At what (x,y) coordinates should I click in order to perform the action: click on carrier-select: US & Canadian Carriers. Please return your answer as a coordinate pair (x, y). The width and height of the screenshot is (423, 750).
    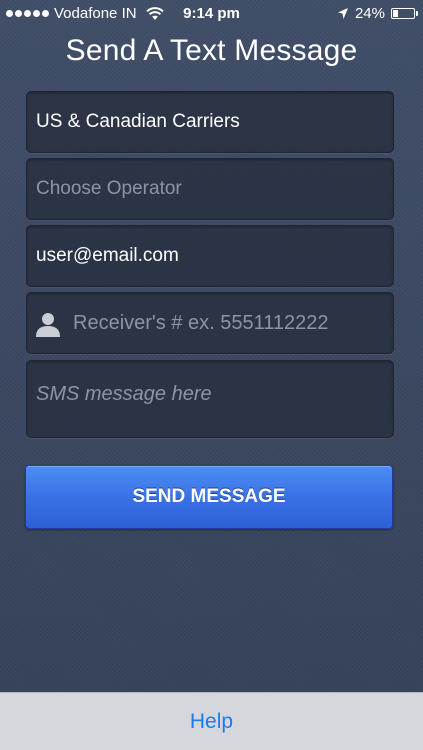
    Looking at the image, I should click on (210, 122).